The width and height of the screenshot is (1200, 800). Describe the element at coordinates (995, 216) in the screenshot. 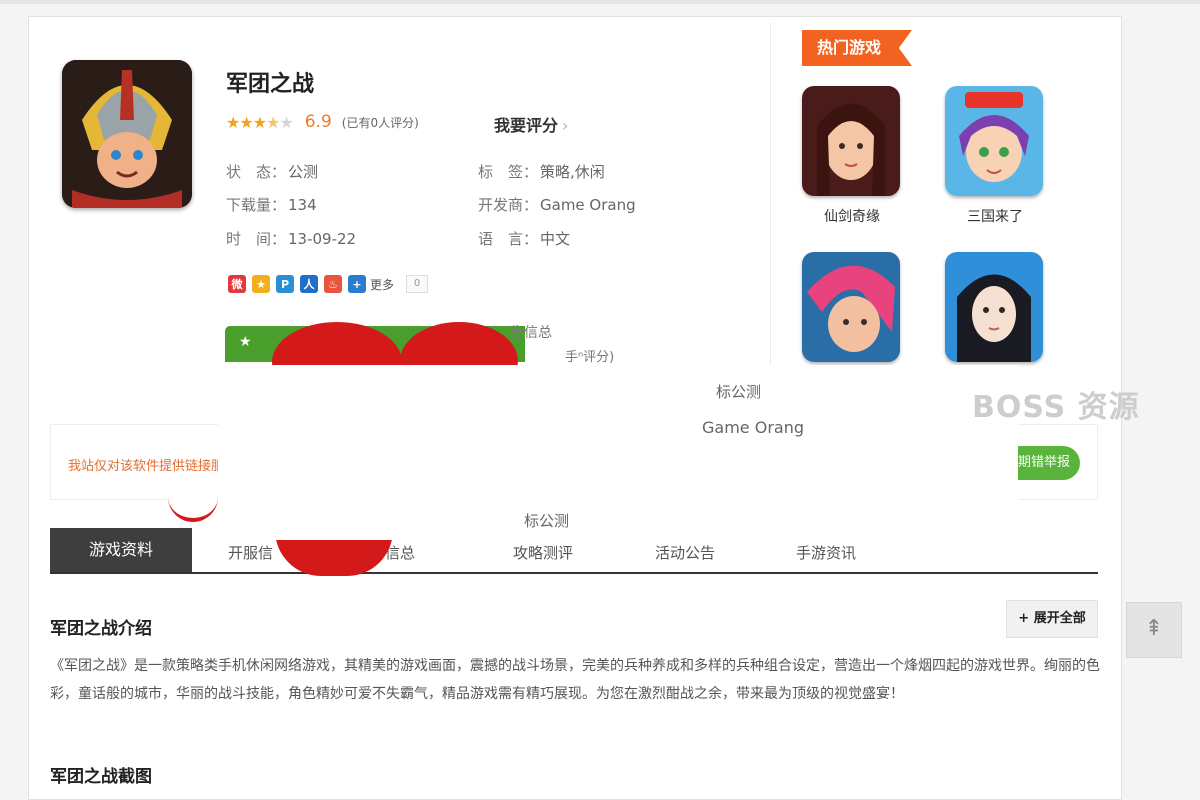

I see `hot-game-name: 三国来了` at that location.